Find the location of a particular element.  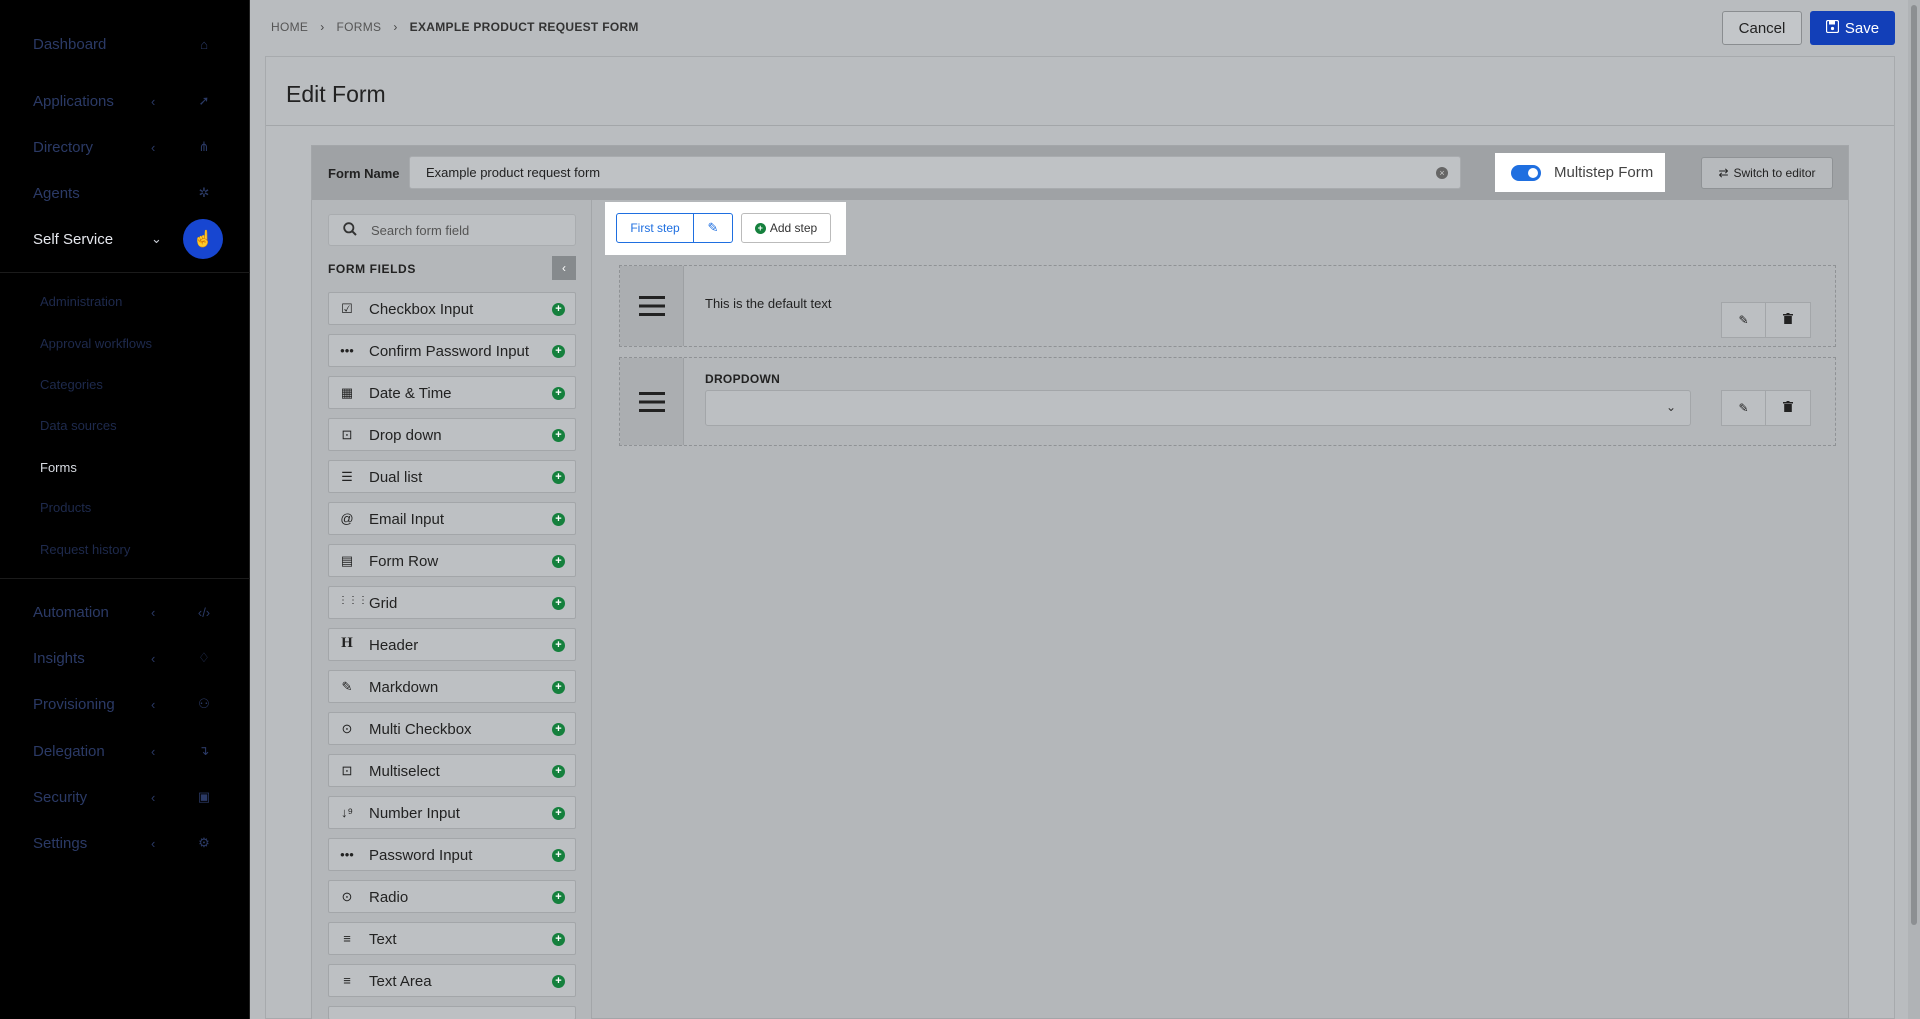

breadcrumb-home: HOME is located at coordinates (289, 27).